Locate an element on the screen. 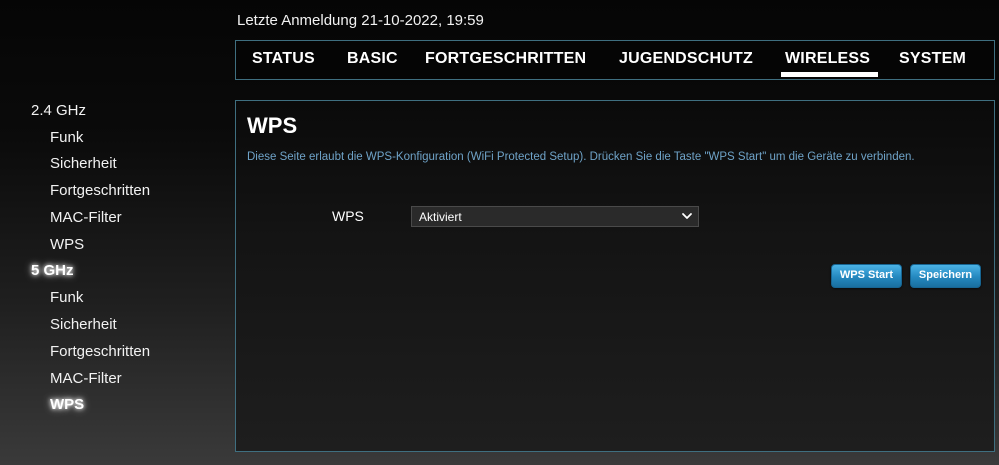 This screenshot has height=465, width=999. tab-system: SYSTEM is located at coordinates (932, 59).